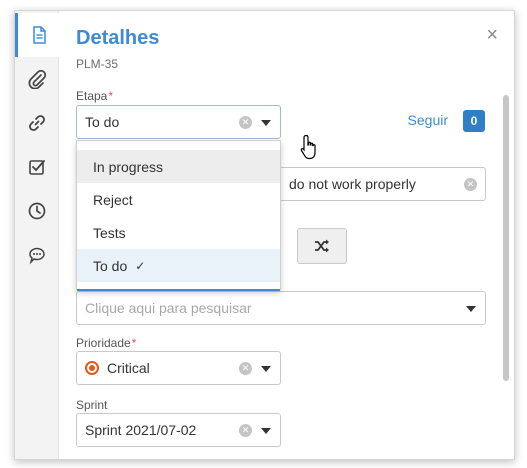  I want to click on rail-tab-links, so click(37, 123).